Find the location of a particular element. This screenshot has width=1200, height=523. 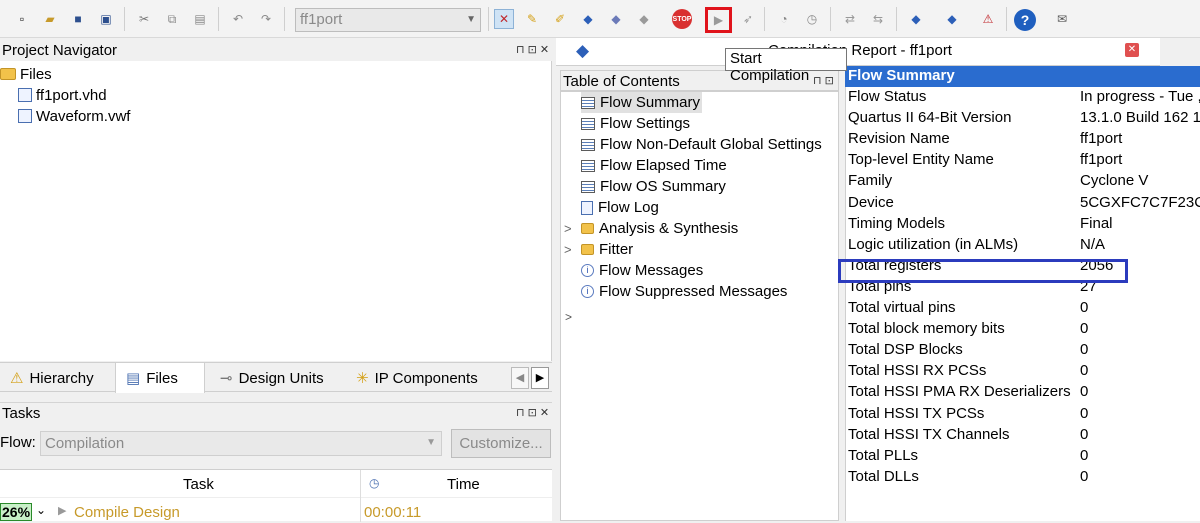

folder-open-icon is located at coordinates (8, 74).